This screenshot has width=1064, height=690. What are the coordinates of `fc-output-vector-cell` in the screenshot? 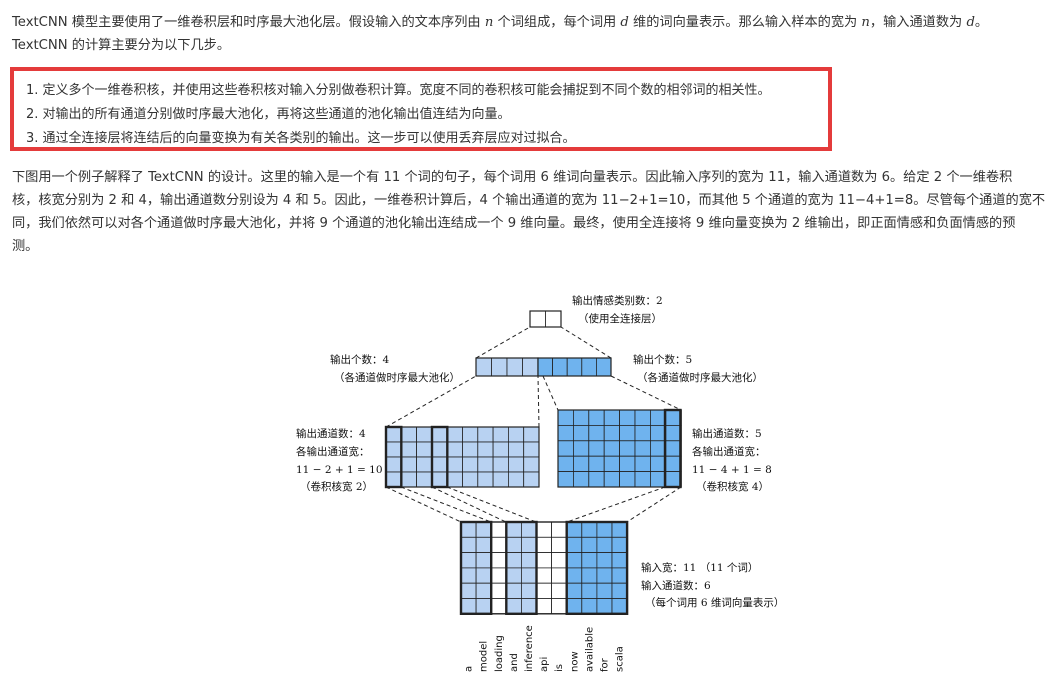 It's located at (553, 319).